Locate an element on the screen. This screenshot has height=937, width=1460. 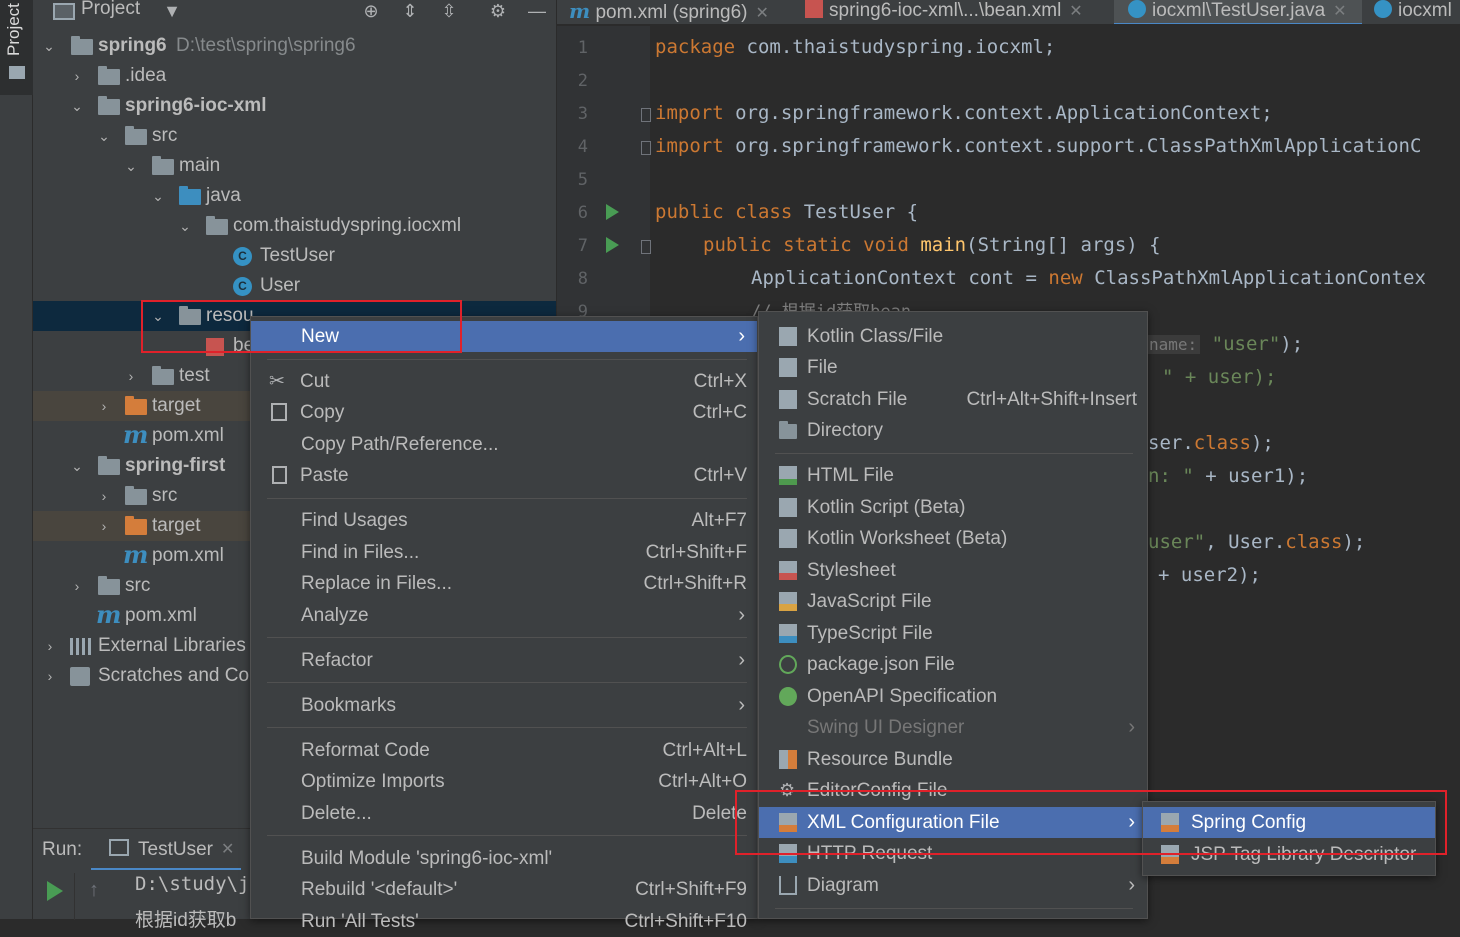
locate-icon: ⊕ is located at coordinates (371, 11).